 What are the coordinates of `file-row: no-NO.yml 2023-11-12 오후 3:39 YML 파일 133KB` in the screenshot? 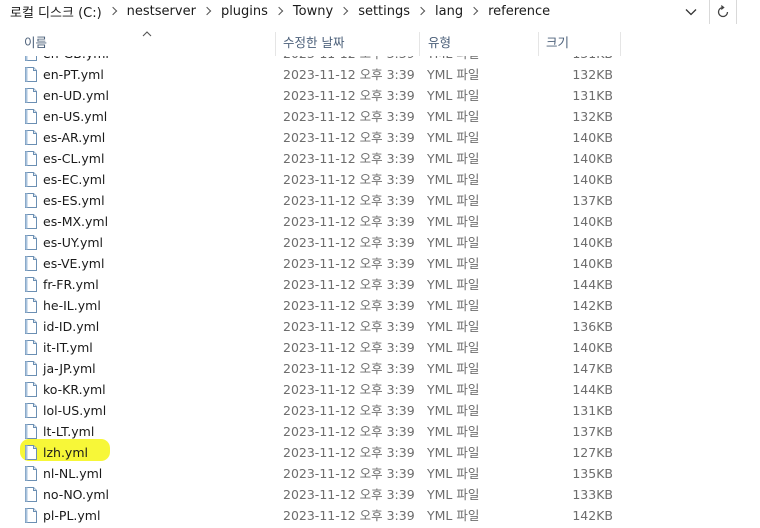 It's located at (380, 494).